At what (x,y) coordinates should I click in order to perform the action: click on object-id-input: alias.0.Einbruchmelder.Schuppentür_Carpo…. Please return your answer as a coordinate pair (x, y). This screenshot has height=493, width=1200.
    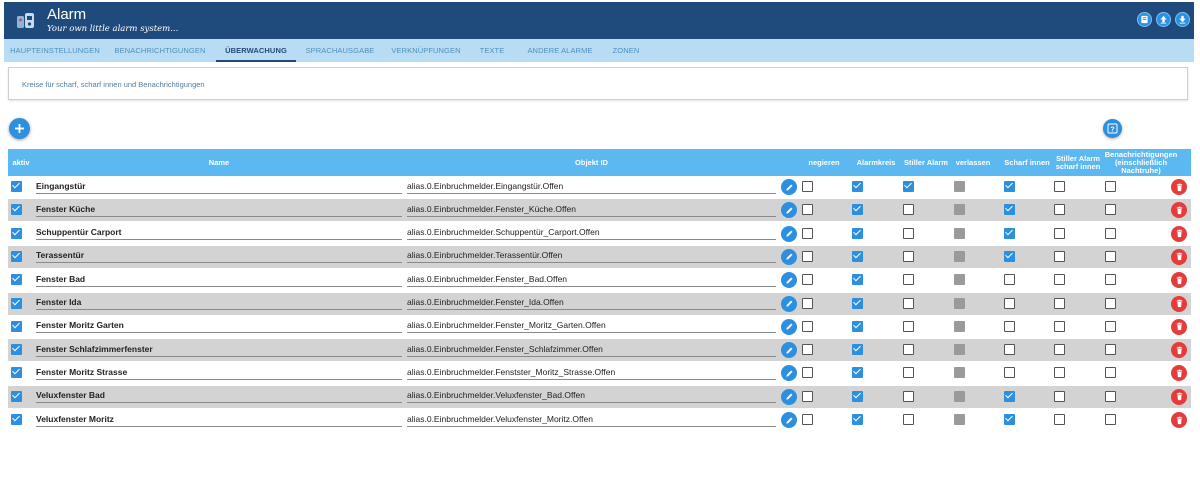
    Looking at the image, I should click on (591, 234).